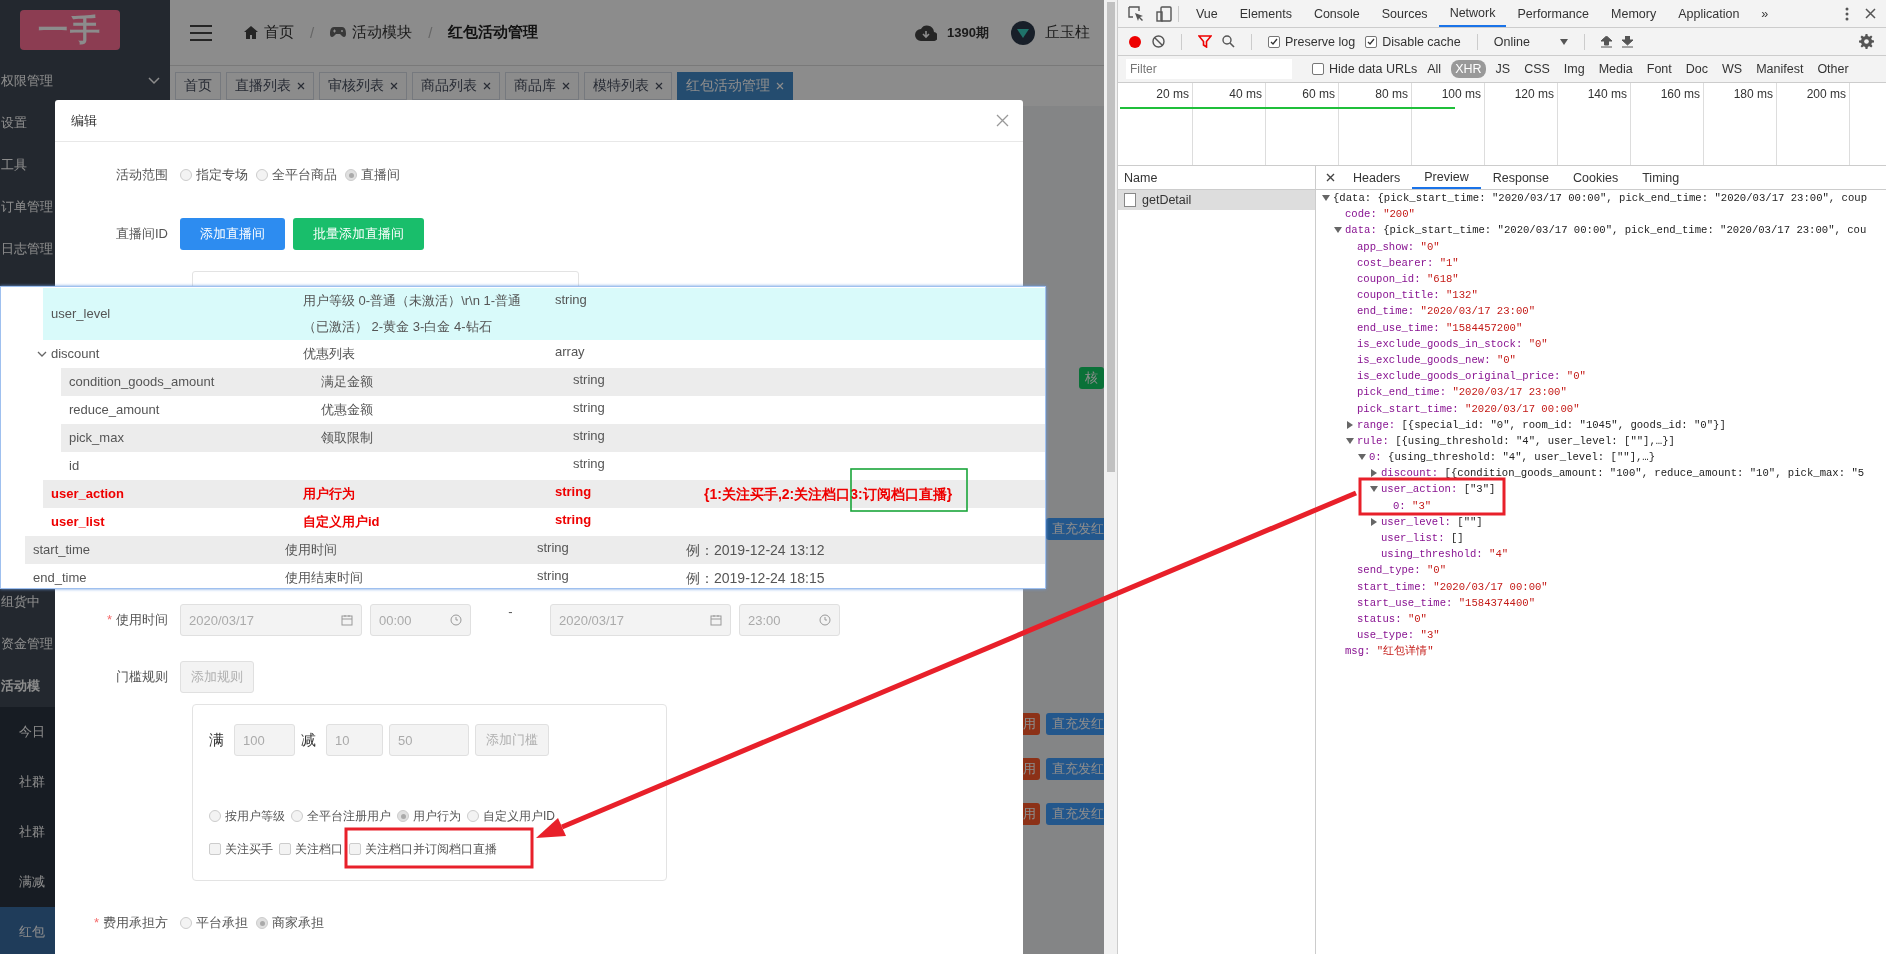 The image size is (1886, 954). I want to click on devtools-tab: Vue, so click(1207, 13).